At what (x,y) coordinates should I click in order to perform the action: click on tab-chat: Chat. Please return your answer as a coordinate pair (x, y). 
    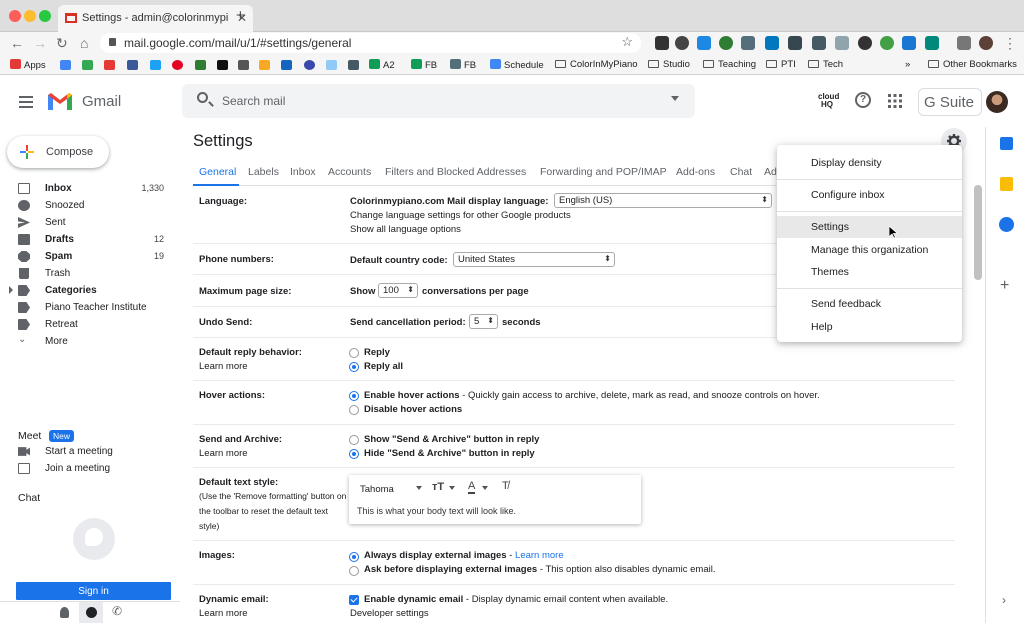
    Looking at the image, I should click on (741, 172).